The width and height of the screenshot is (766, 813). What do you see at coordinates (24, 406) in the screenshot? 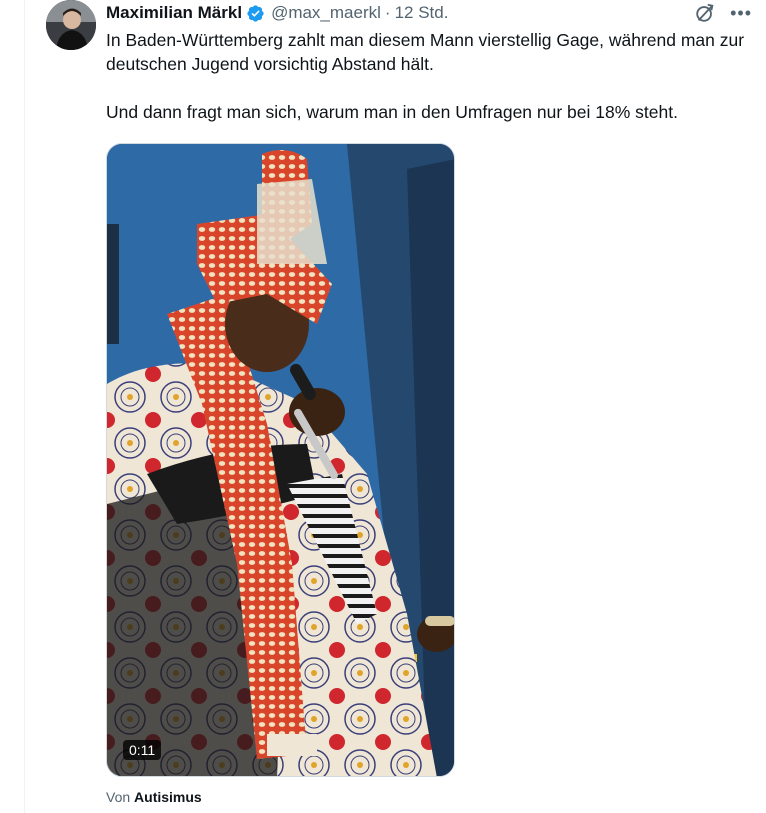
I see `timeline-divider` at bounding box center [24, 406].